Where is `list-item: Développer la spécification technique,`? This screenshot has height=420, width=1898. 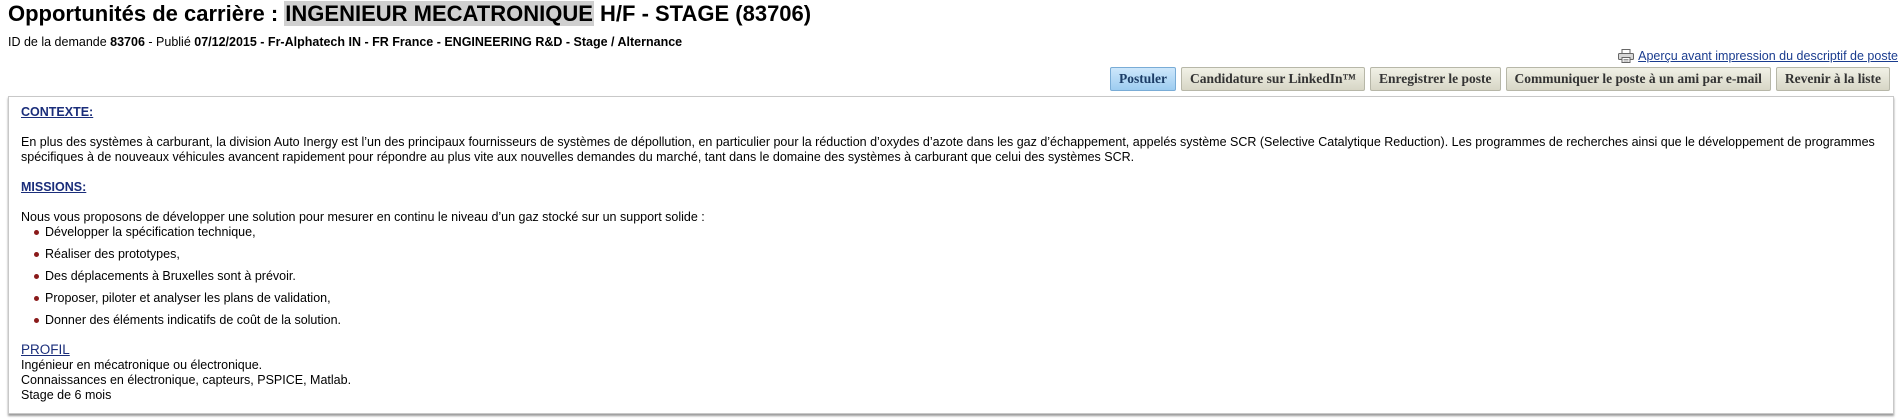 list-item: Développer la spécification technique, is located at coordinates (957, 232).